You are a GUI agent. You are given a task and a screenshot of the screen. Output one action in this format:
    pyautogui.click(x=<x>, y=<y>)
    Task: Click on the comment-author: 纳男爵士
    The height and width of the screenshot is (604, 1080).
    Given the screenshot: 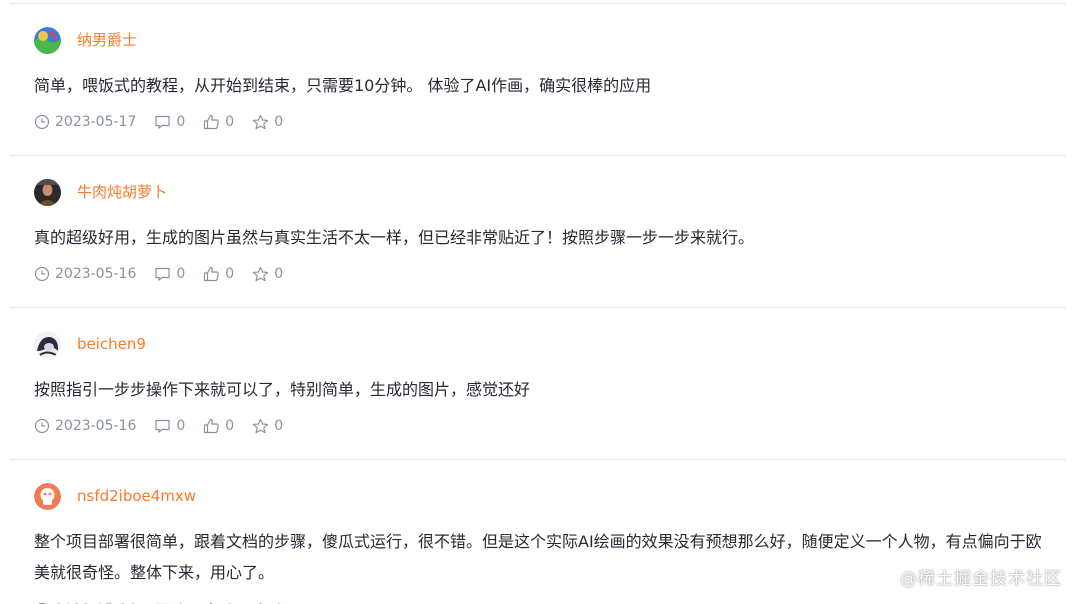 What is the action you would take?
    pyautogui.click(x=85, y=40)
    